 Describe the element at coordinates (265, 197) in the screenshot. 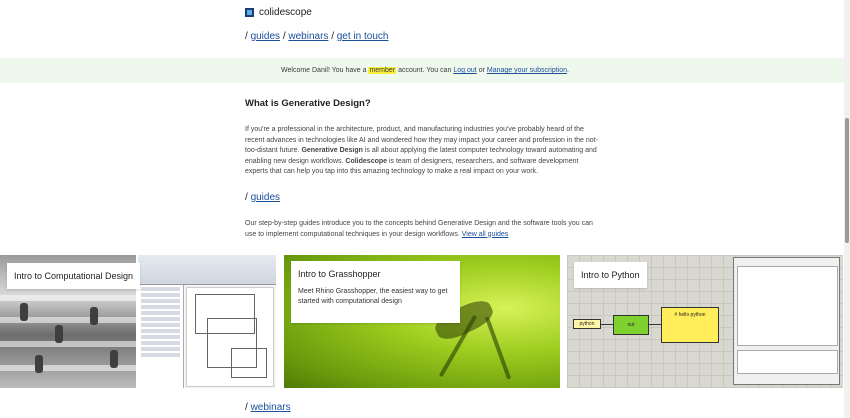

I see `guides-heading-link: guides` at that location.